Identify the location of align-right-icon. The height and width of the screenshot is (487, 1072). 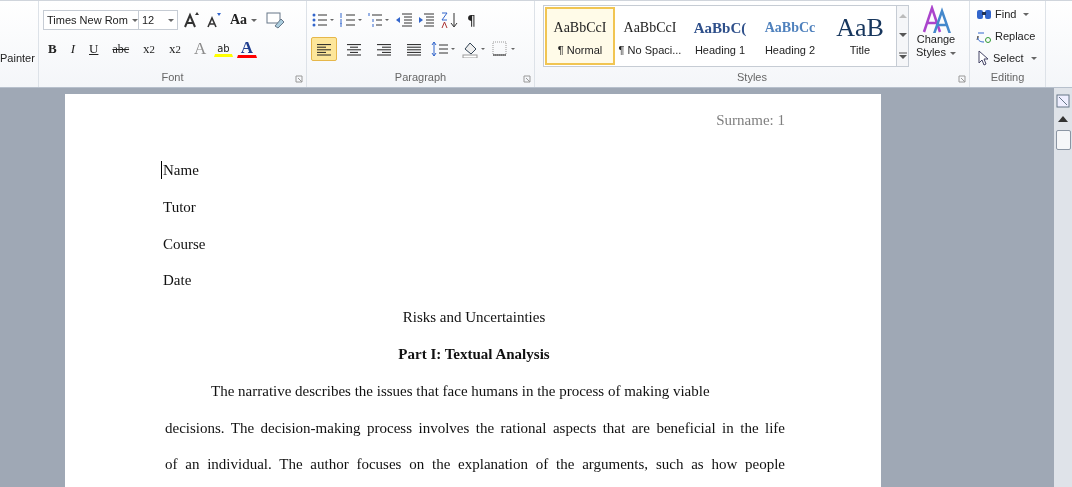
(384, 49).